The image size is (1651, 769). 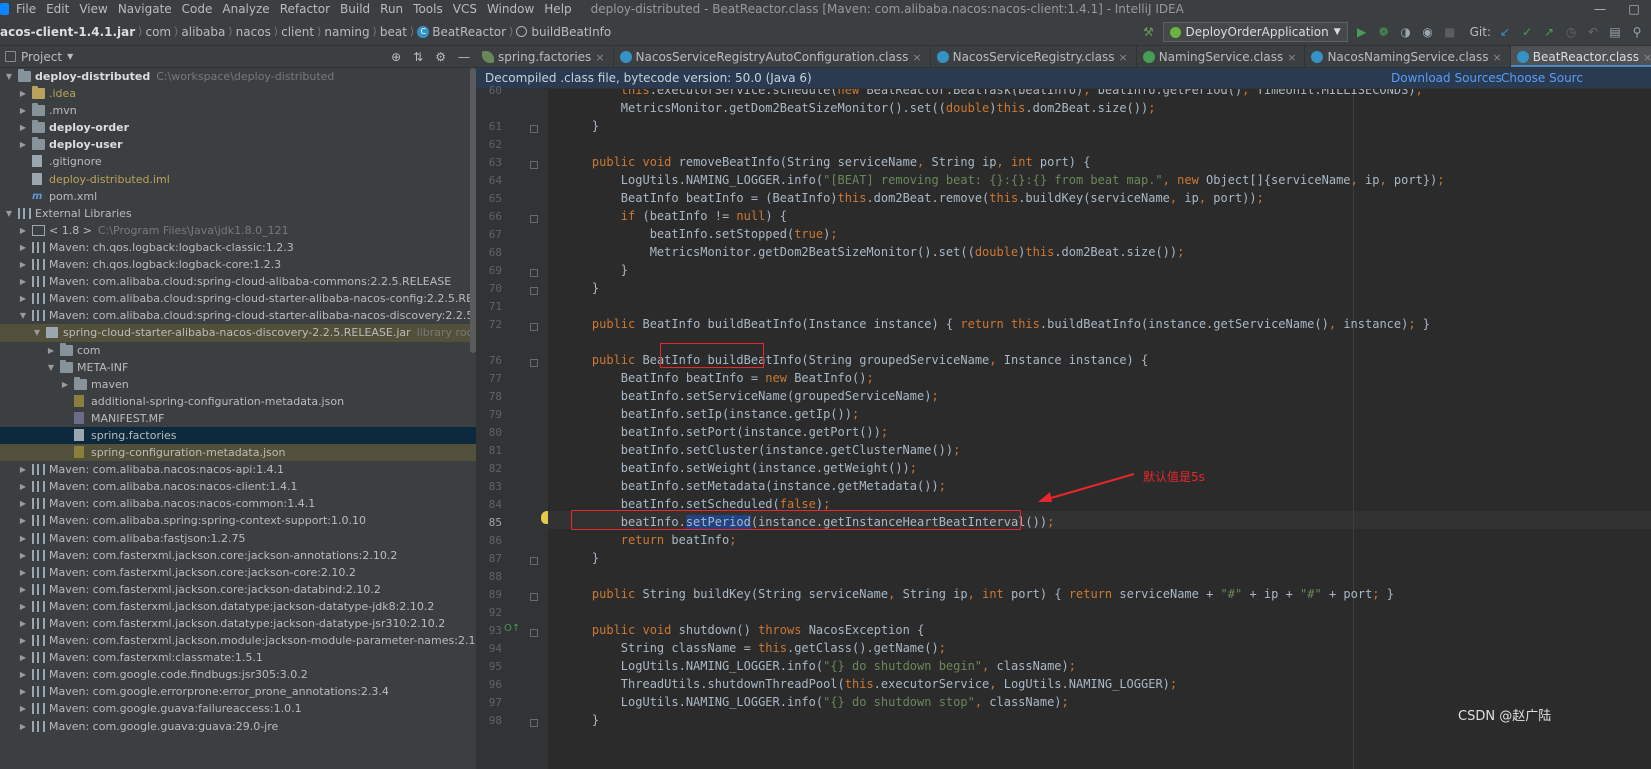 I want to click on editor-tab: NamingService.class ×, so click(x=1221, y=56).